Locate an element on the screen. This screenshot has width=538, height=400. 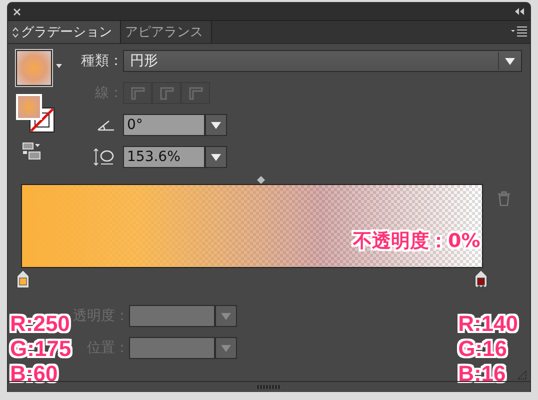
color-annotation: R:140 is located at coordinates (488, 323).